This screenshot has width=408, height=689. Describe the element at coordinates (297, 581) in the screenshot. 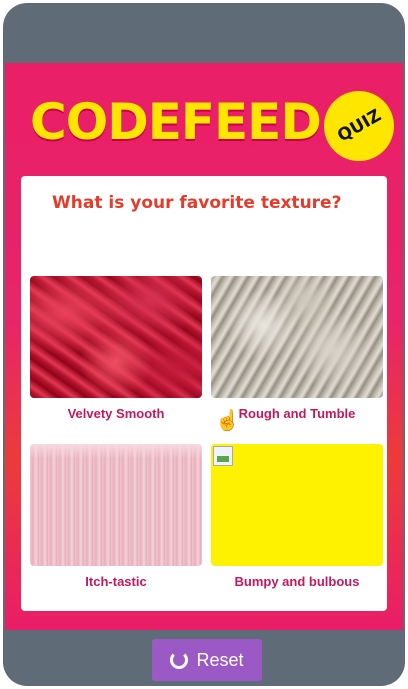

I see `answer-label: Bumpy and bulbous` at that location.